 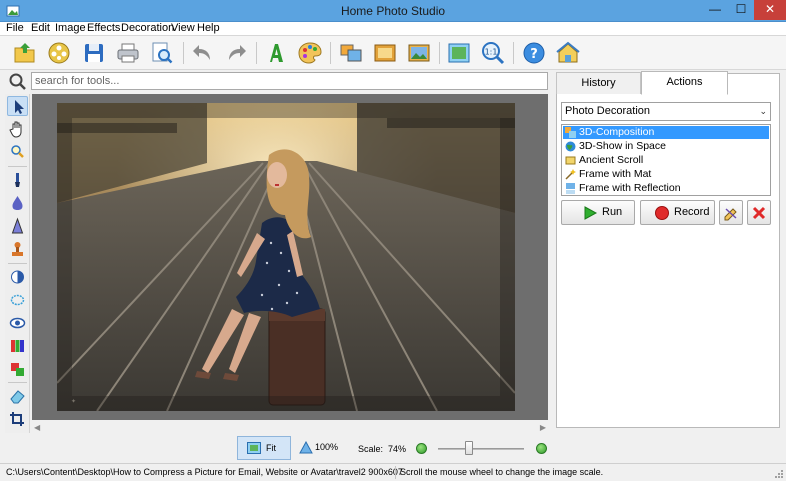 What do you see at coordinates (570, 188) in the screenshot?
I see `reflection-icon` at bounding box center [570, 188].